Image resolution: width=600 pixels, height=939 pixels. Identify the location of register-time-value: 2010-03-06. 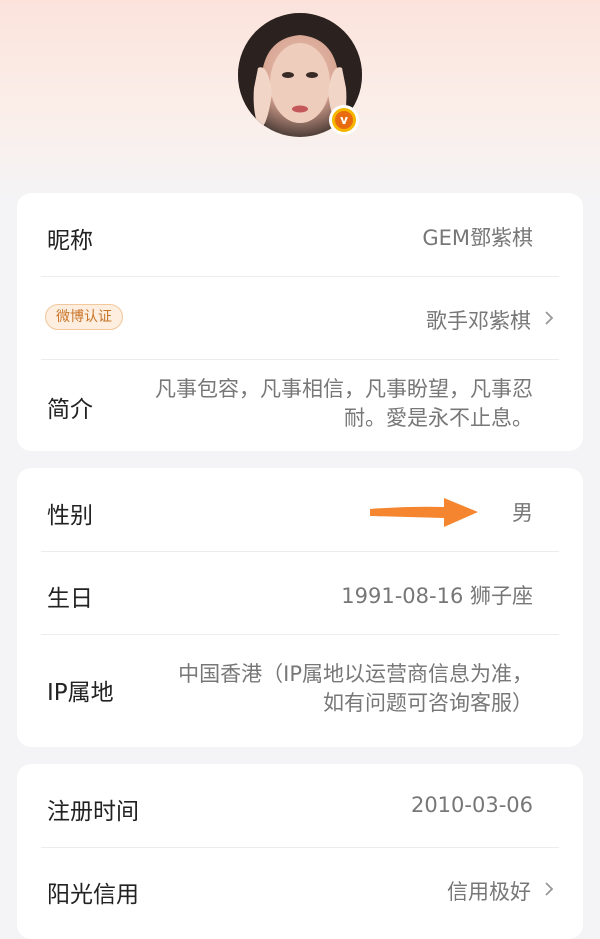
(471, 805).